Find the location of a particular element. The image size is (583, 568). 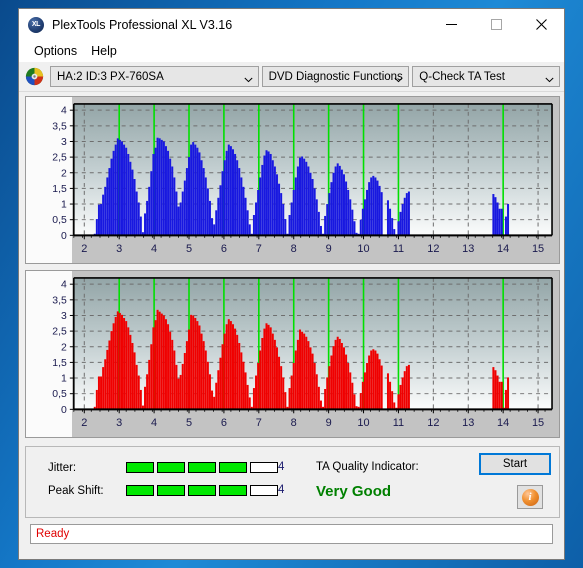

minimize-icon is located at coordinates (451, 24).